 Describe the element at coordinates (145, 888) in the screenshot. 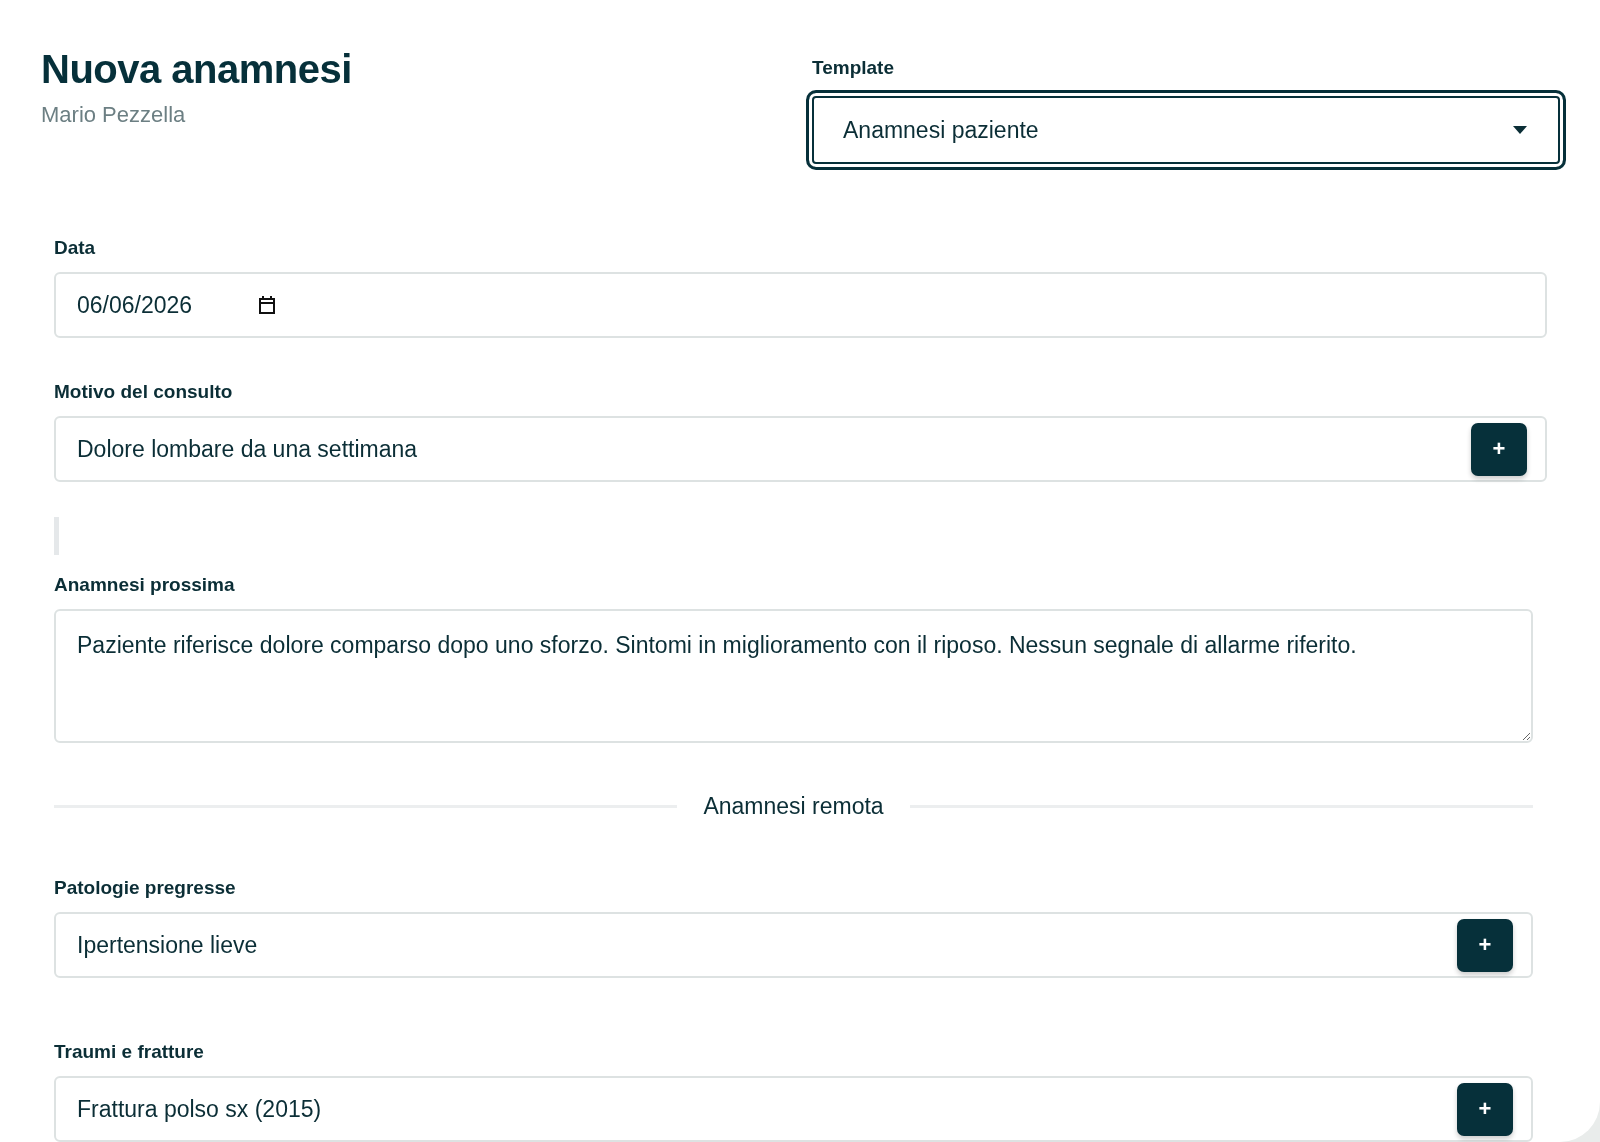

I see `field-label: Patologie pregresse` at that location.